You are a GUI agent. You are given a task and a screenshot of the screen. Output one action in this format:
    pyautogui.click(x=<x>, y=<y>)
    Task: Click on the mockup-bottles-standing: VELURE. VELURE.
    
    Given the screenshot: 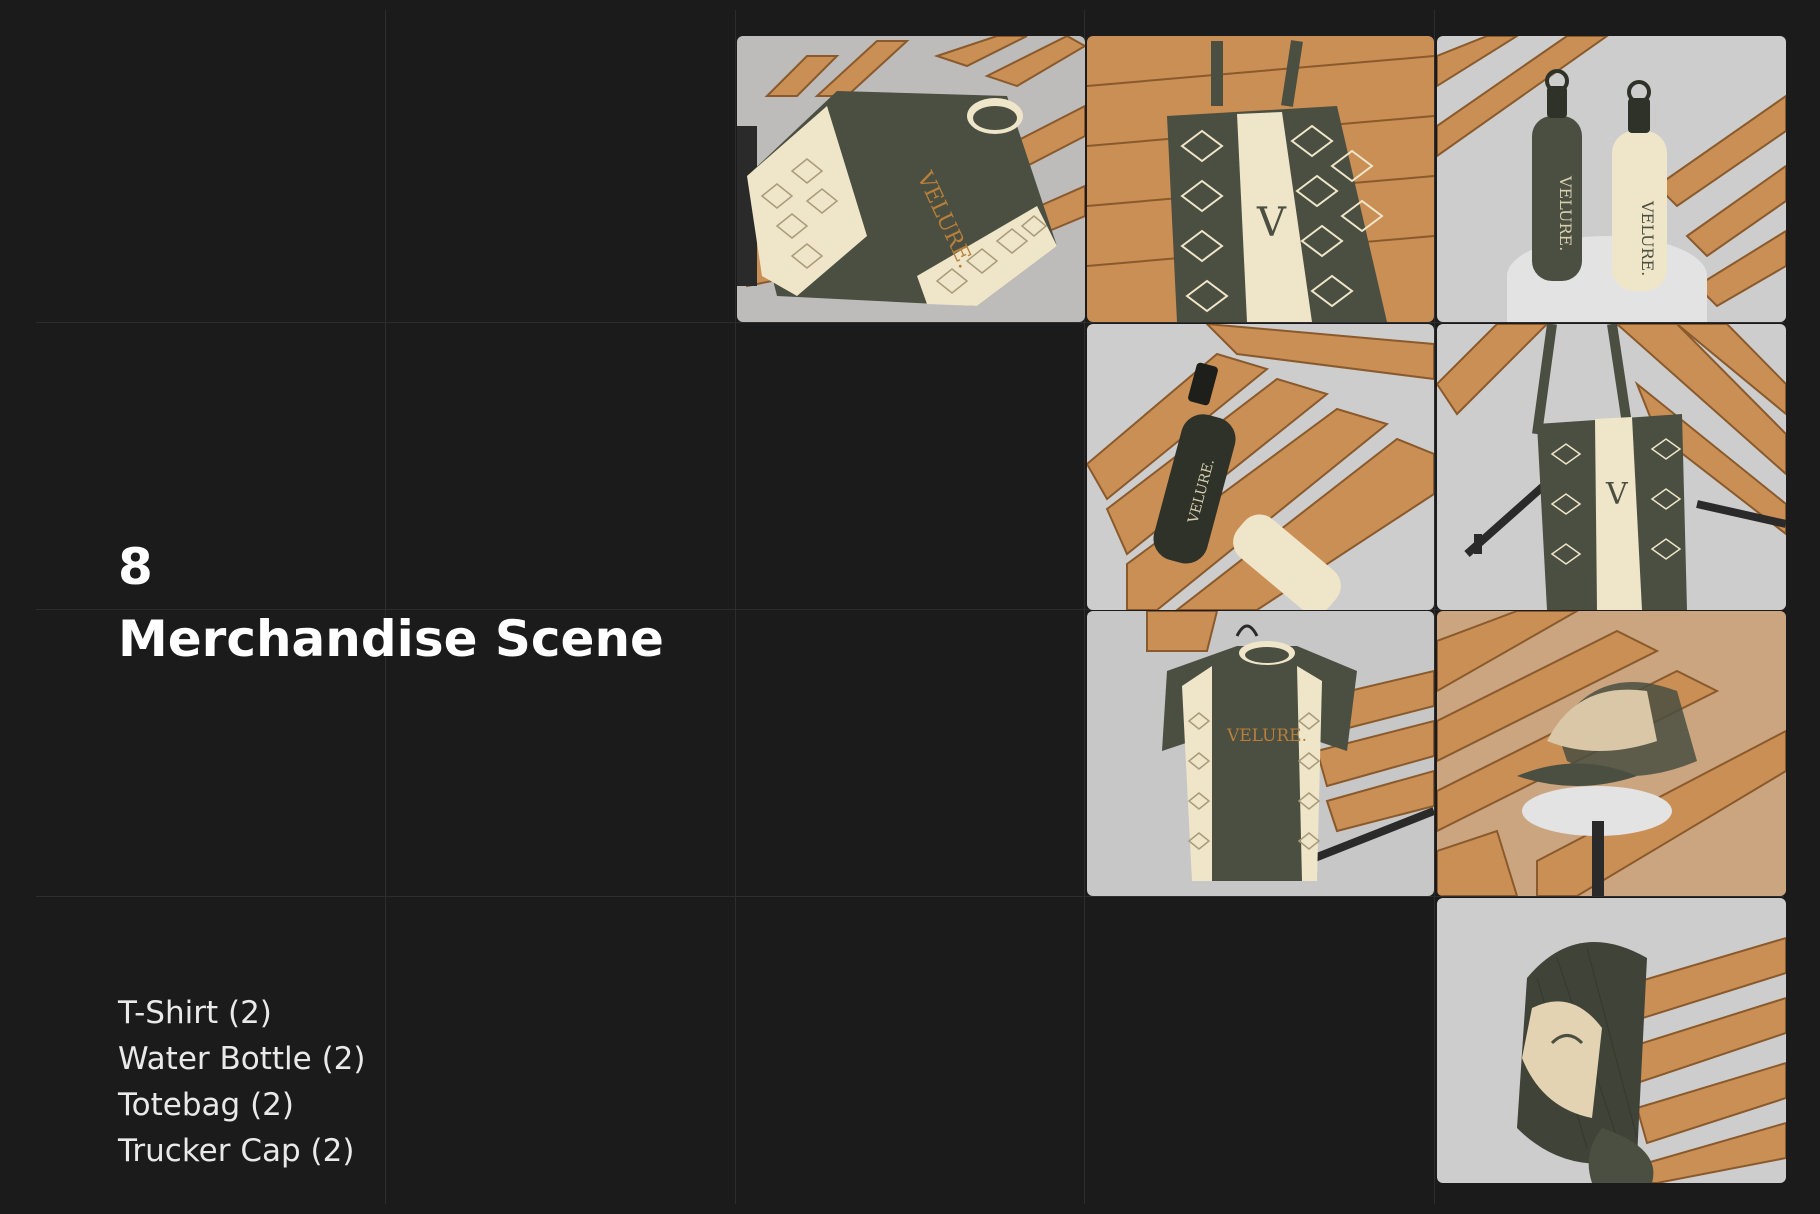 What is the action you would take?
    pyautogui.click(x=1611, y=179)
    